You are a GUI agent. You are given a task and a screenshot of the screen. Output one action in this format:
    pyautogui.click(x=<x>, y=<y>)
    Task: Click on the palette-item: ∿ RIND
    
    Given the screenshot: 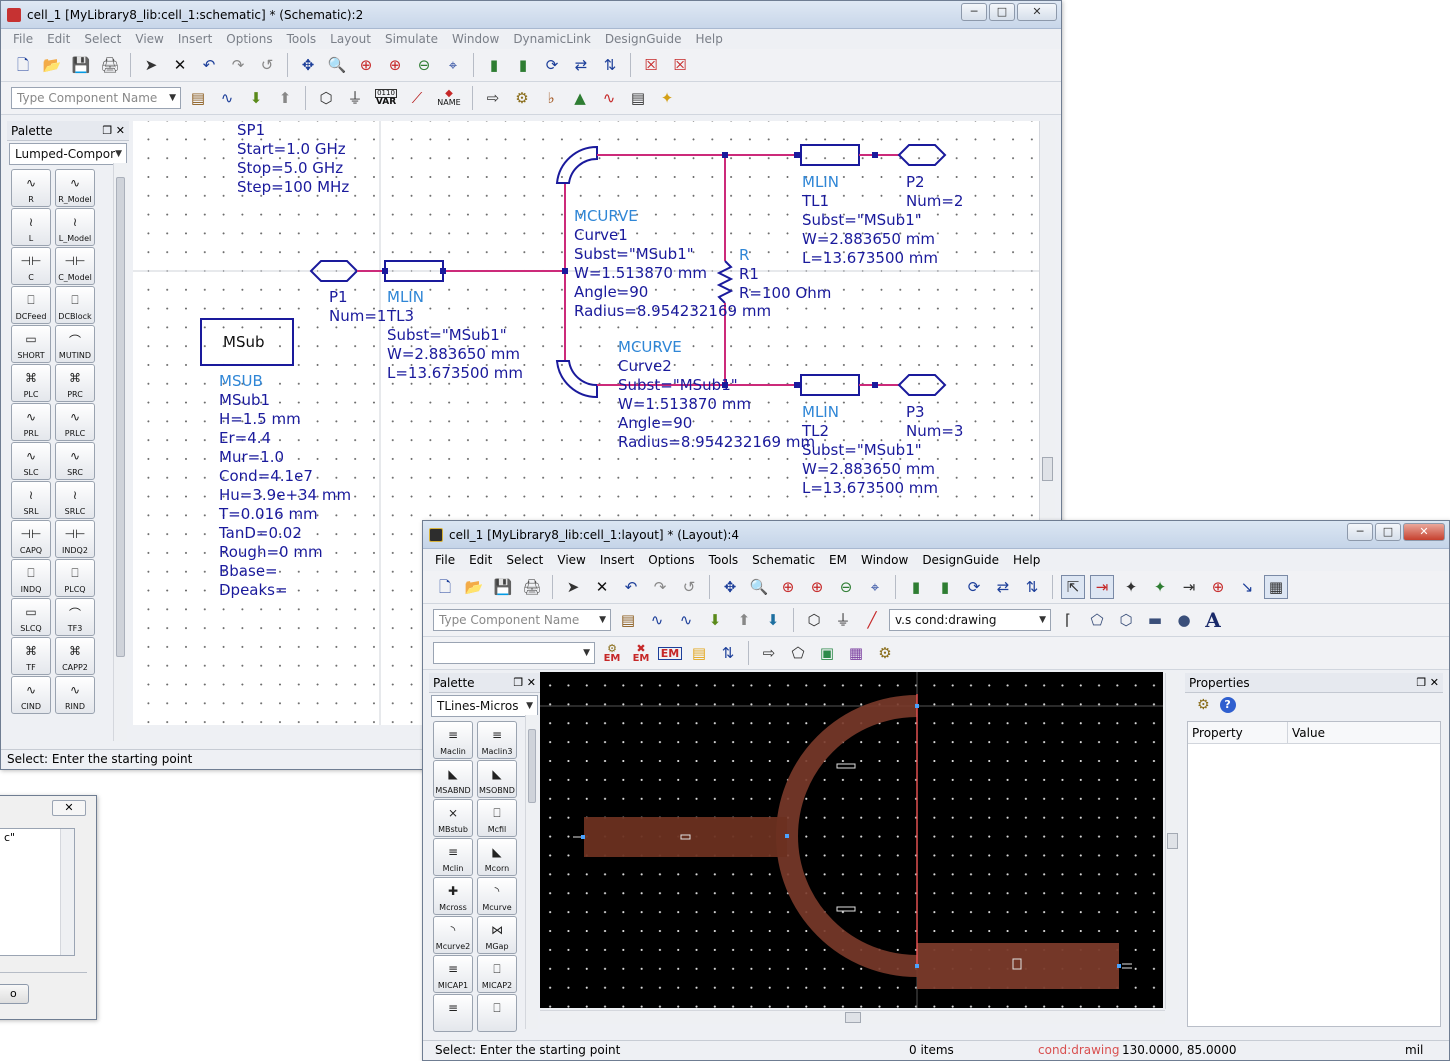 What is the action you would take?
    pyautogui.click(x=75, y=695)
    